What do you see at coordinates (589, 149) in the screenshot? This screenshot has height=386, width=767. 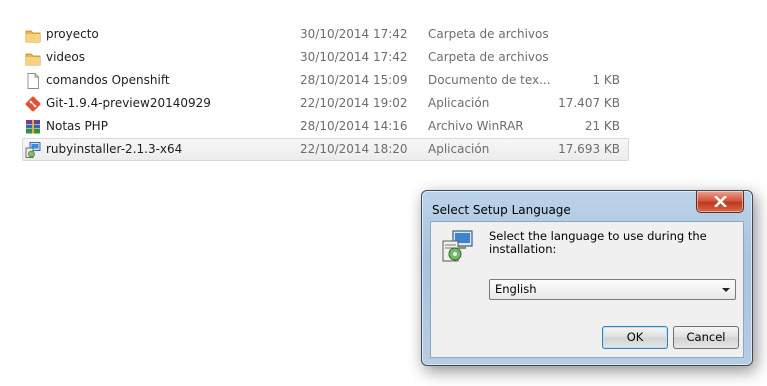 I see `file-size: 17.693 KB` at bounding box center [589, 149].